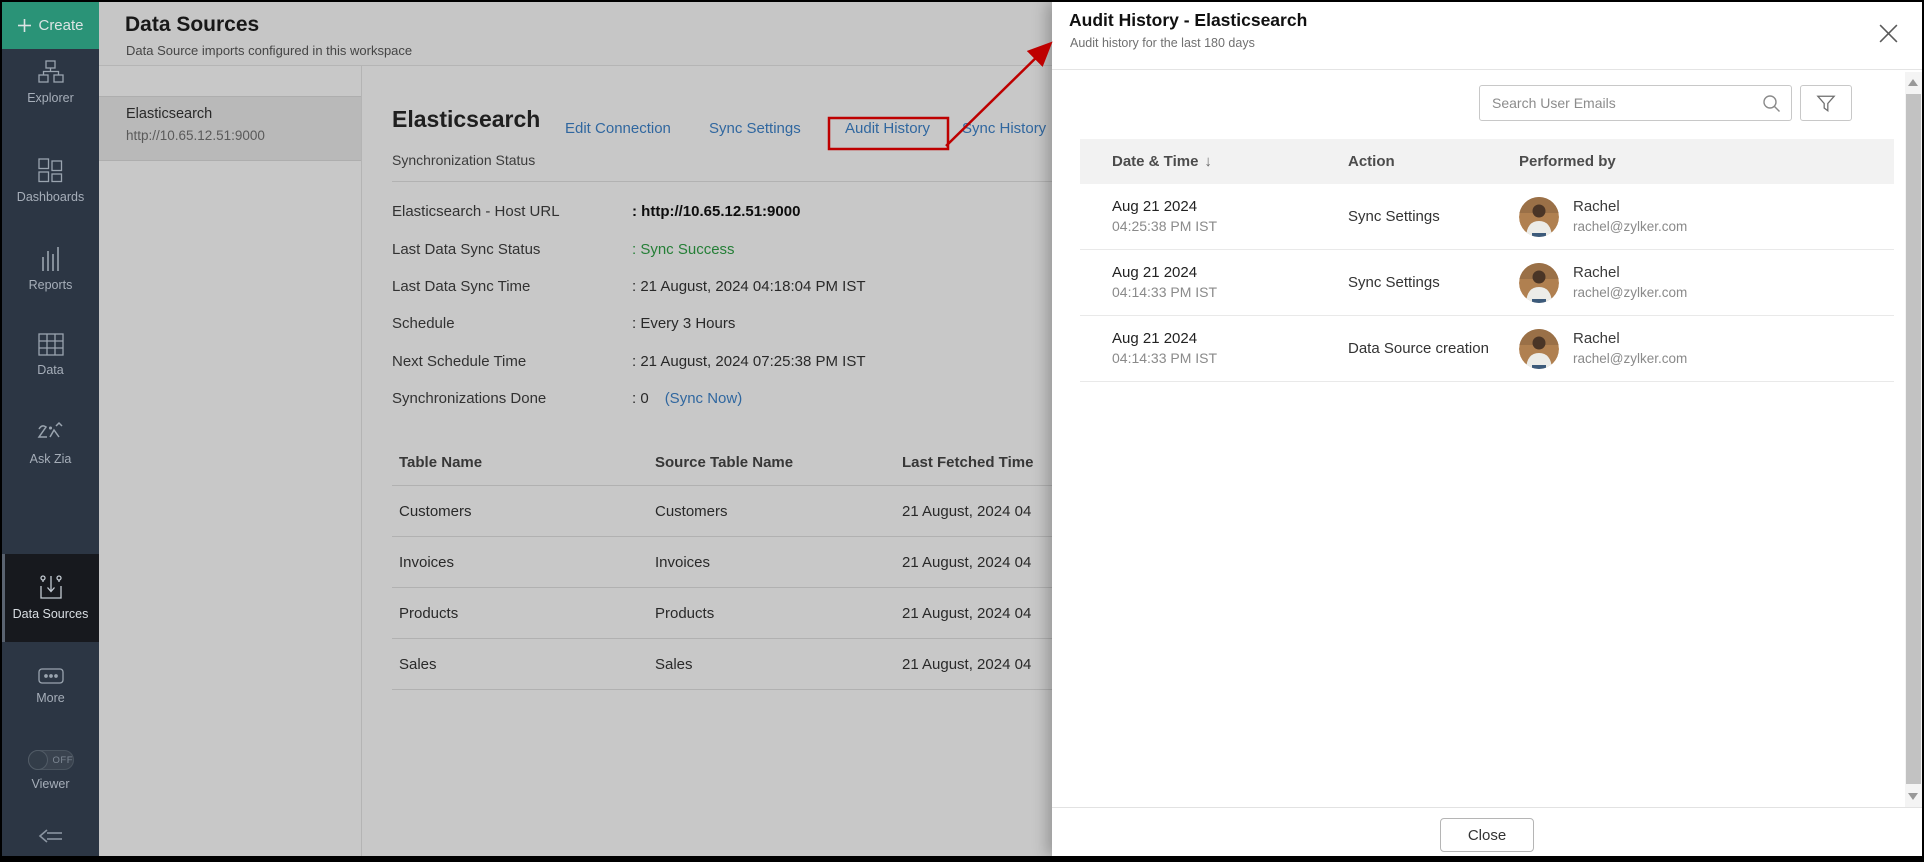 The image size is (1924, 862). I want to click on sidebar-item-more: More, so click(50, 687).